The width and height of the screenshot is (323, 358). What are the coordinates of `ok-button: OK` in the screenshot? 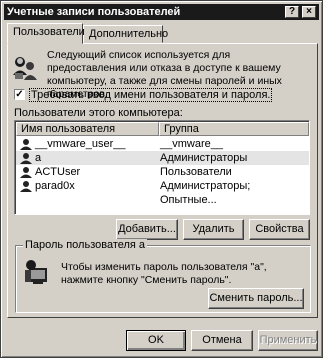 It's located at (156, 340).